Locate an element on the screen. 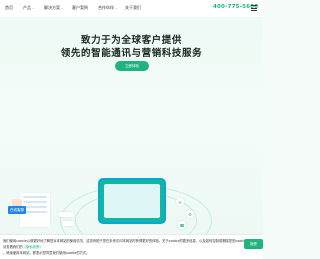 The height and width of the screenshot is (259, 320). cookie-line-text: 请查看我们的 is located at coordinates (13, 247).